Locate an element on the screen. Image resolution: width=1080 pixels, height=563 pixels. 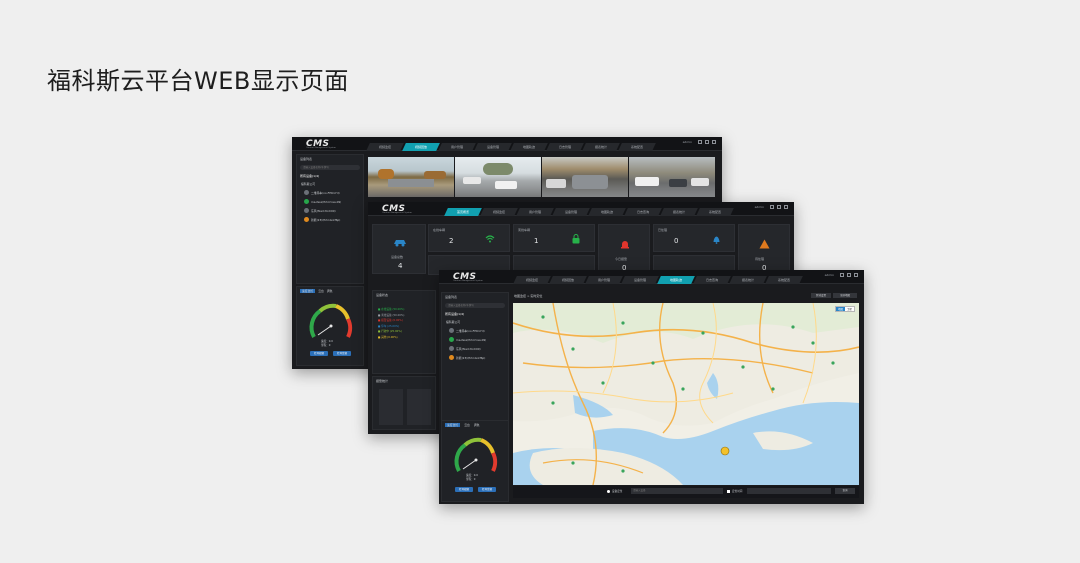
time-label: 定位时间 is located at coordinates (737, 491).